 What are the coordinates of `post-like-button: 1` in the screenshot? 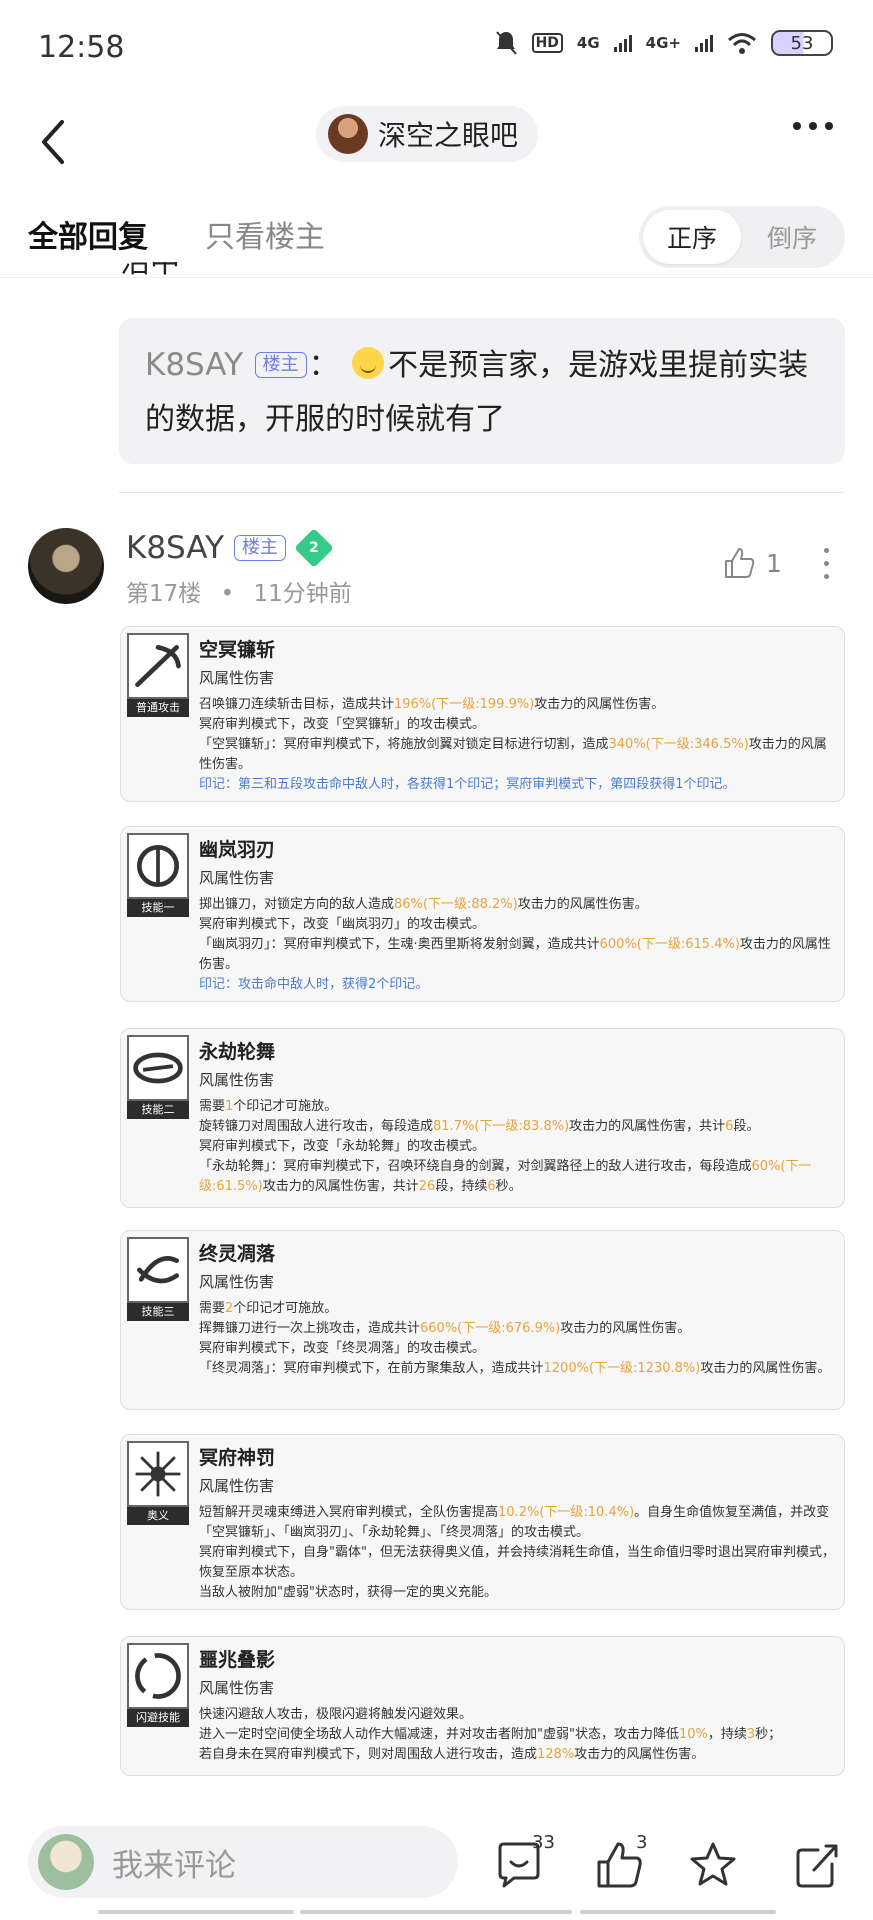 It's located at (752, 563).